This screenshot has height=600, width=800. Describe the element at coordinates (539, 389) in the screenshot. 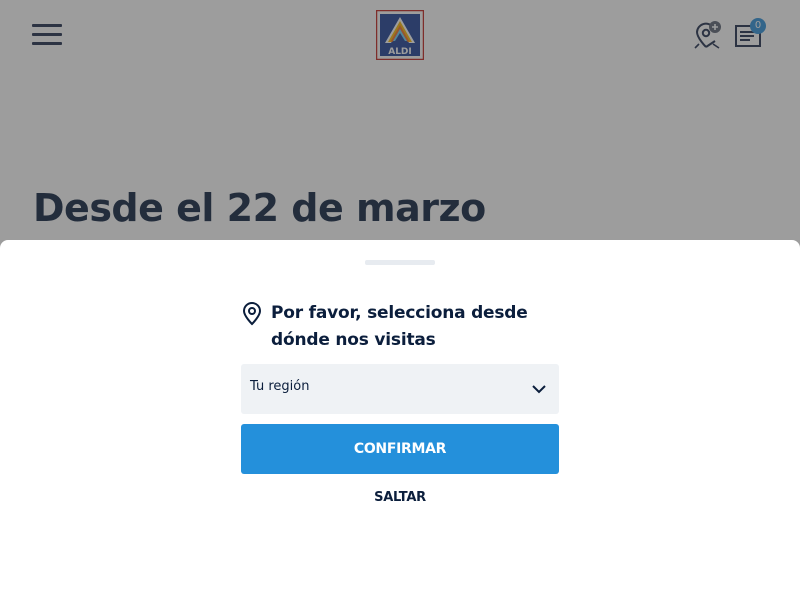

I see `chevron-down-icon` at that location.